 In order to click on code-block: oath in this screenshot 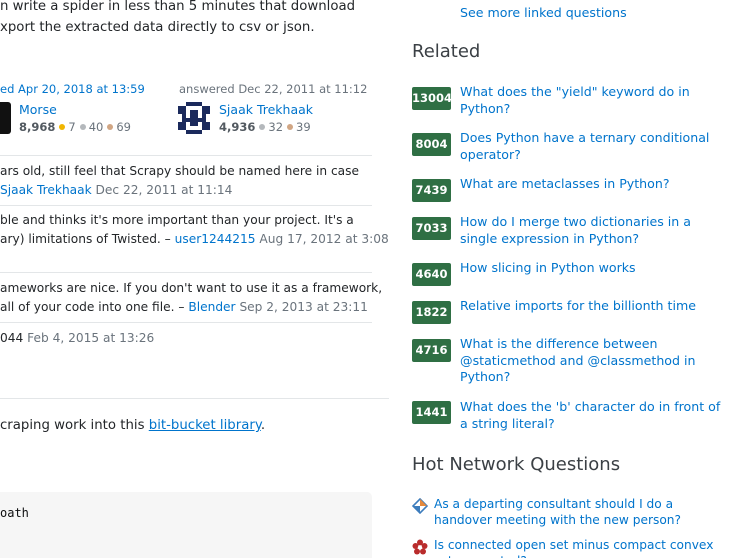, I will do `click(186, 525)`.